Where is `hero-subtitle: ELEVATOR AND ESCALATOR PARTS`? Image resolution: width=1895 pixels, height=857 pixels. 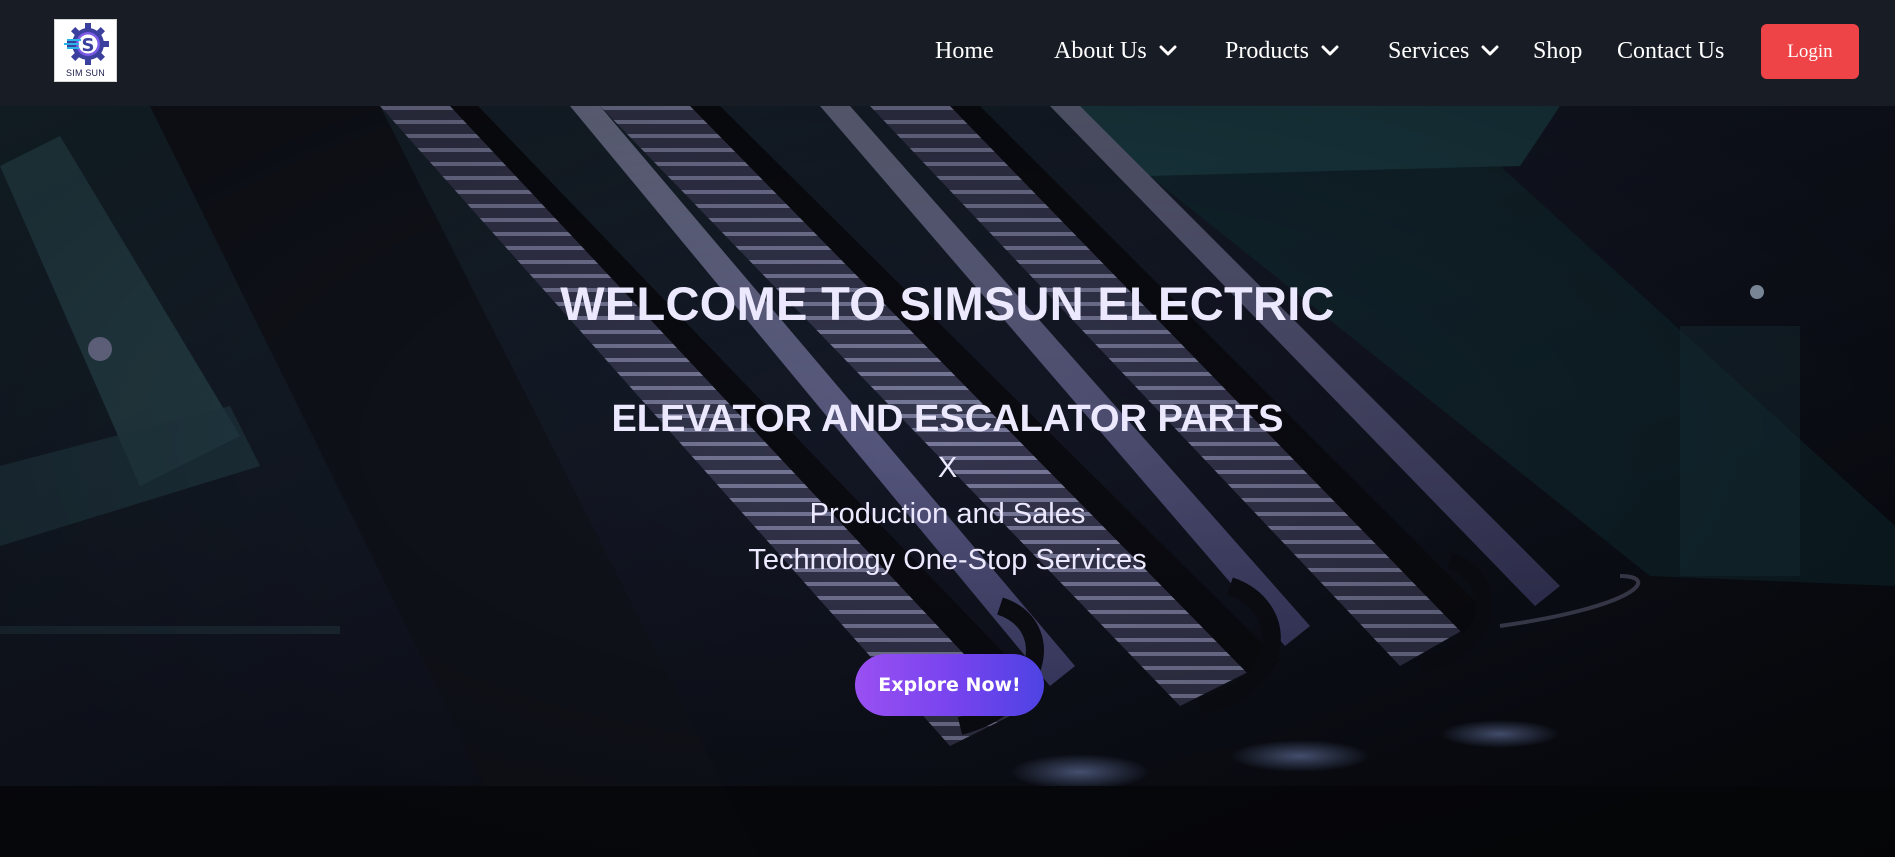
hero-subtitle: ELEVATOR AND ESCALATOR PARTS is located at coordinates (947, 419).